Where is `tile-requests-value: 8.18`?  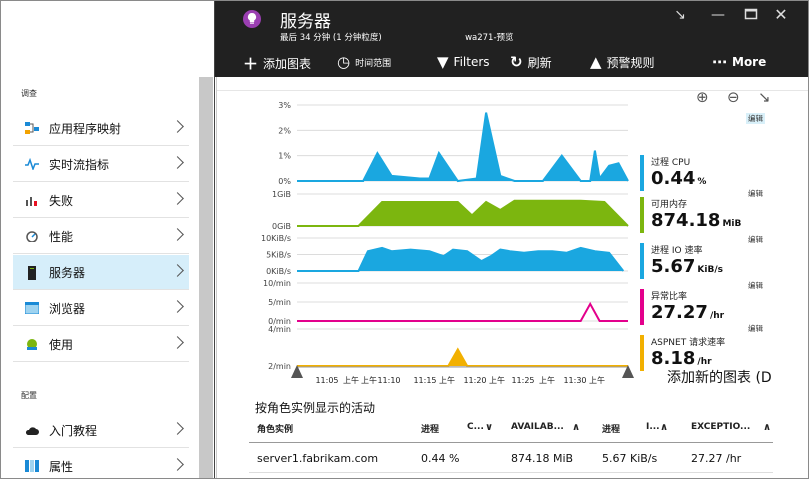 tile-requests-value: 8.18 is located at coordinates (673, 358).